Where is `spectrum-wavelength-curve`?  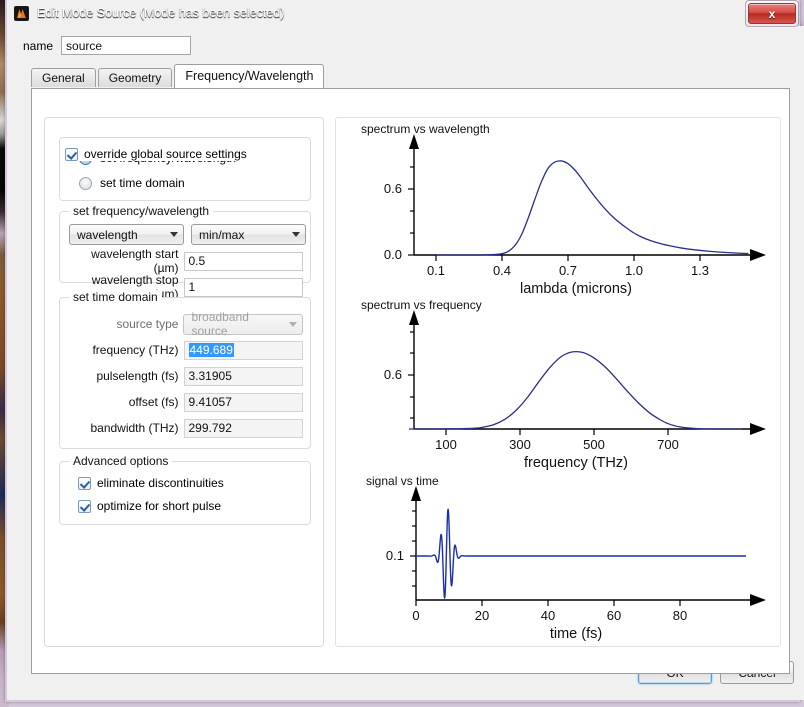
spectrum-wavelength-curve is located at coordinates (592, 208).